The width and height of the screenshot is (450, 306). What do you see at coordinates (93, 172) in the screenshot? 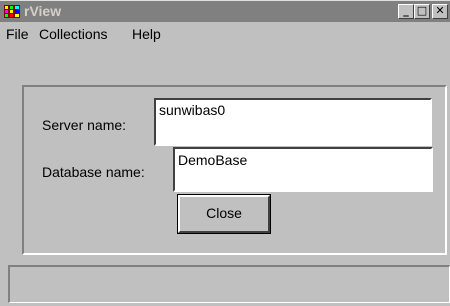
I see `database-name-label: Database name:` at bounding box center [93, 172].